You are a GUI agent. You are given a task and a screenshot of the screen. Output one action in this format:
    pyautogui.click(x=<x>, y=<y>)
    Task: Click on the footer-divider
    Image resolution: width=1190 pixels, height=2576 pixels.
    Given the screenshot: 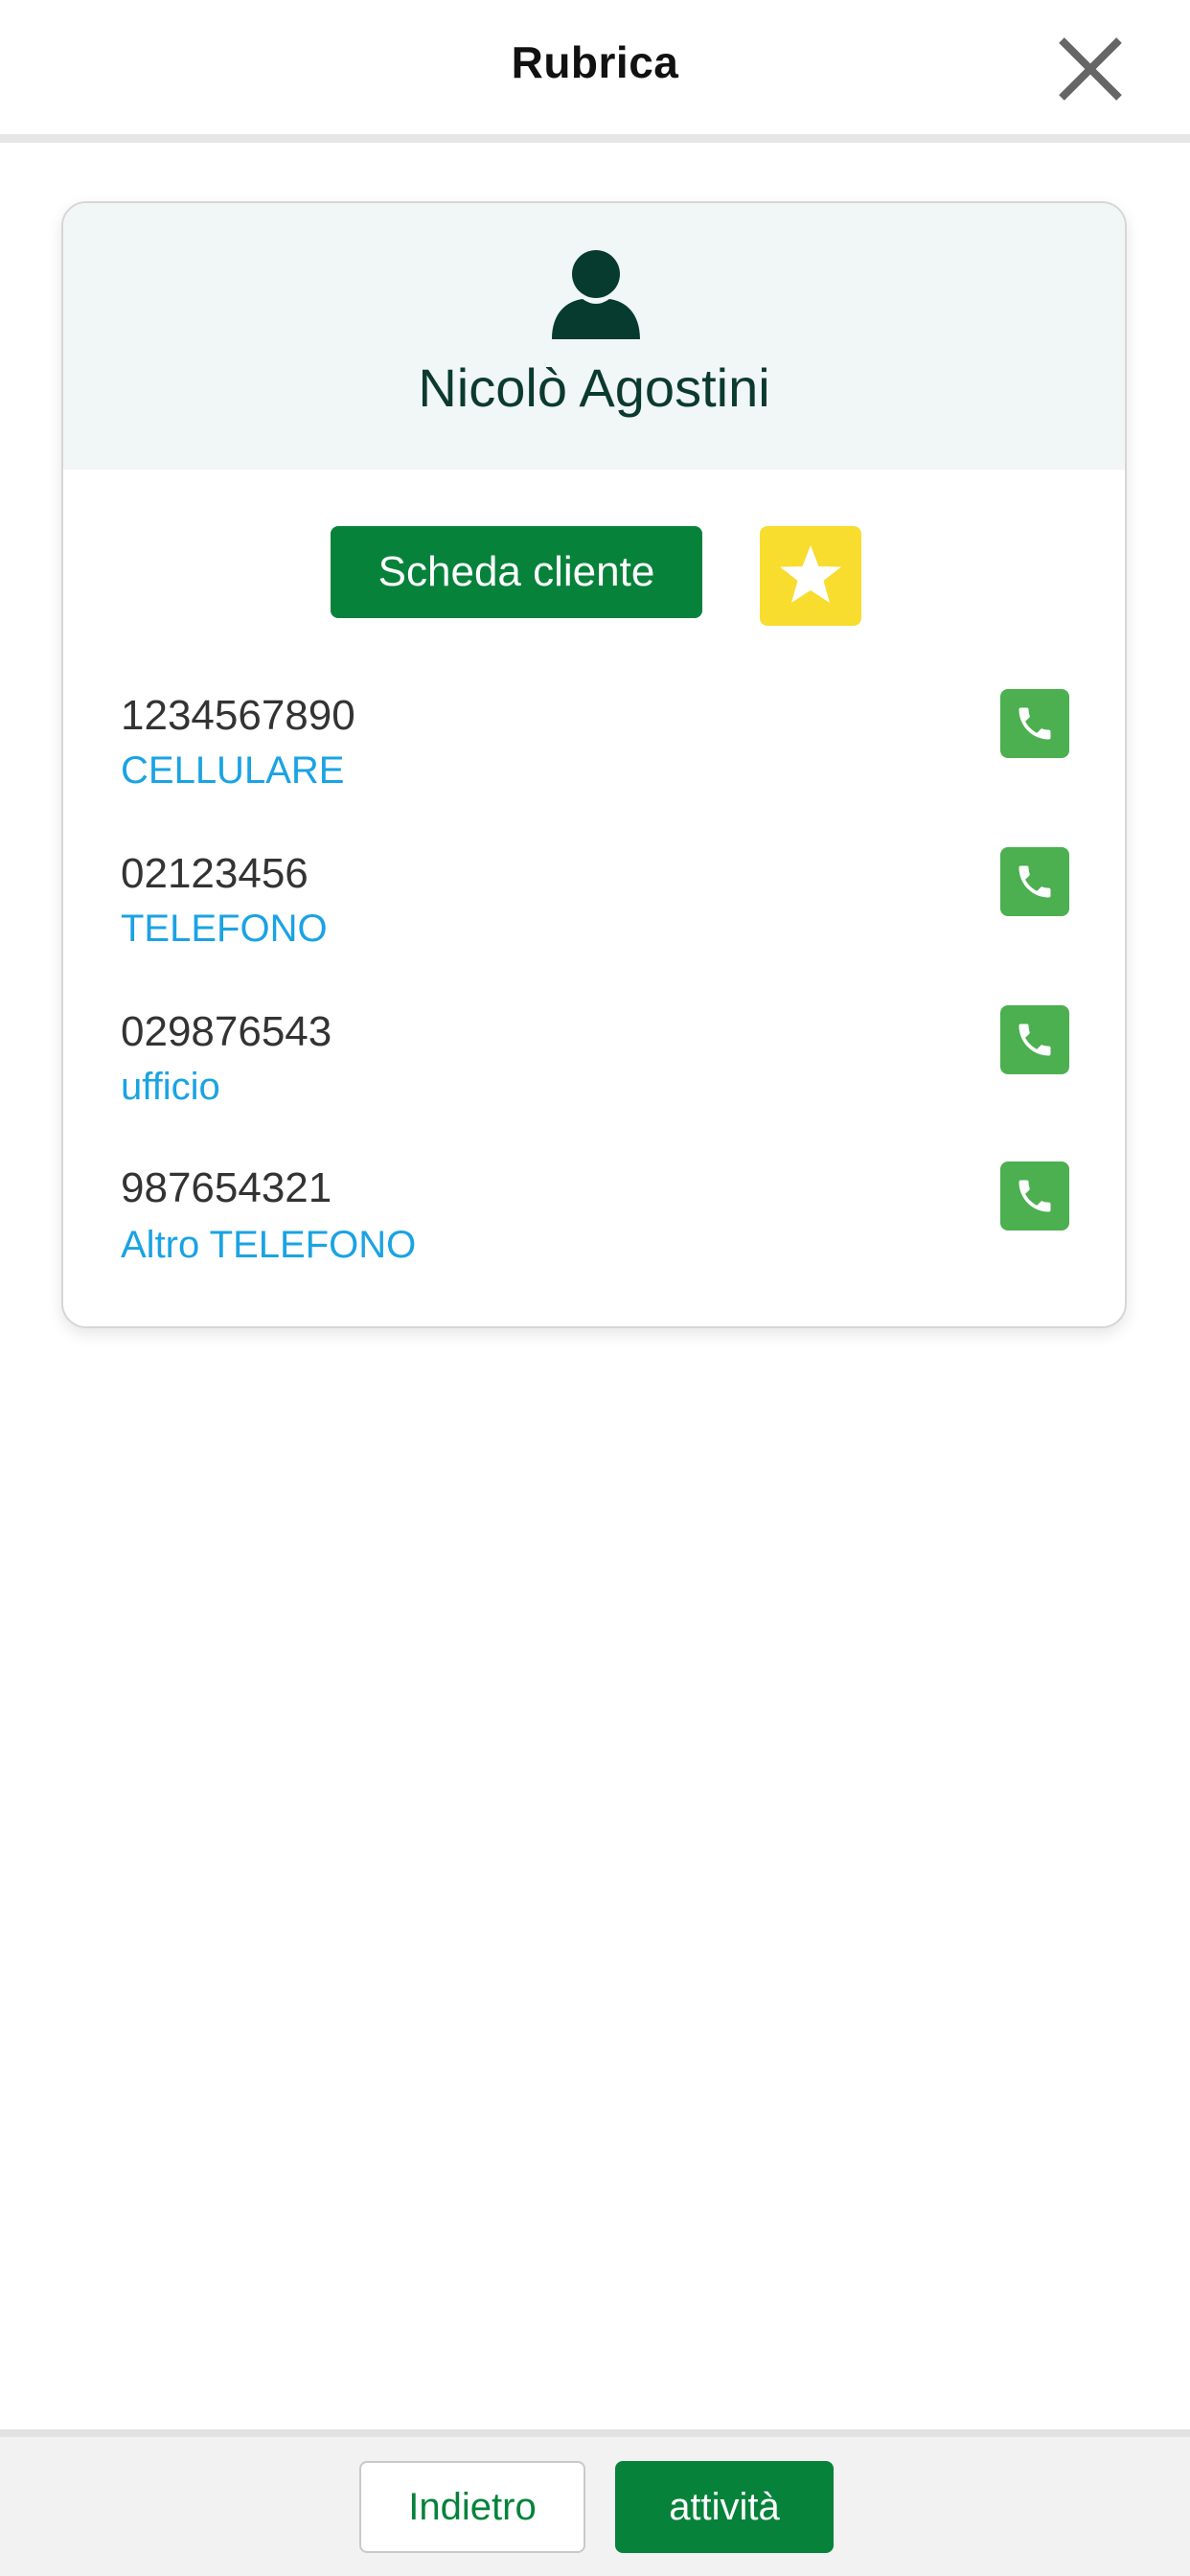 What is the action you would take?
    pyautogui.click(x=595, y=2433)
    